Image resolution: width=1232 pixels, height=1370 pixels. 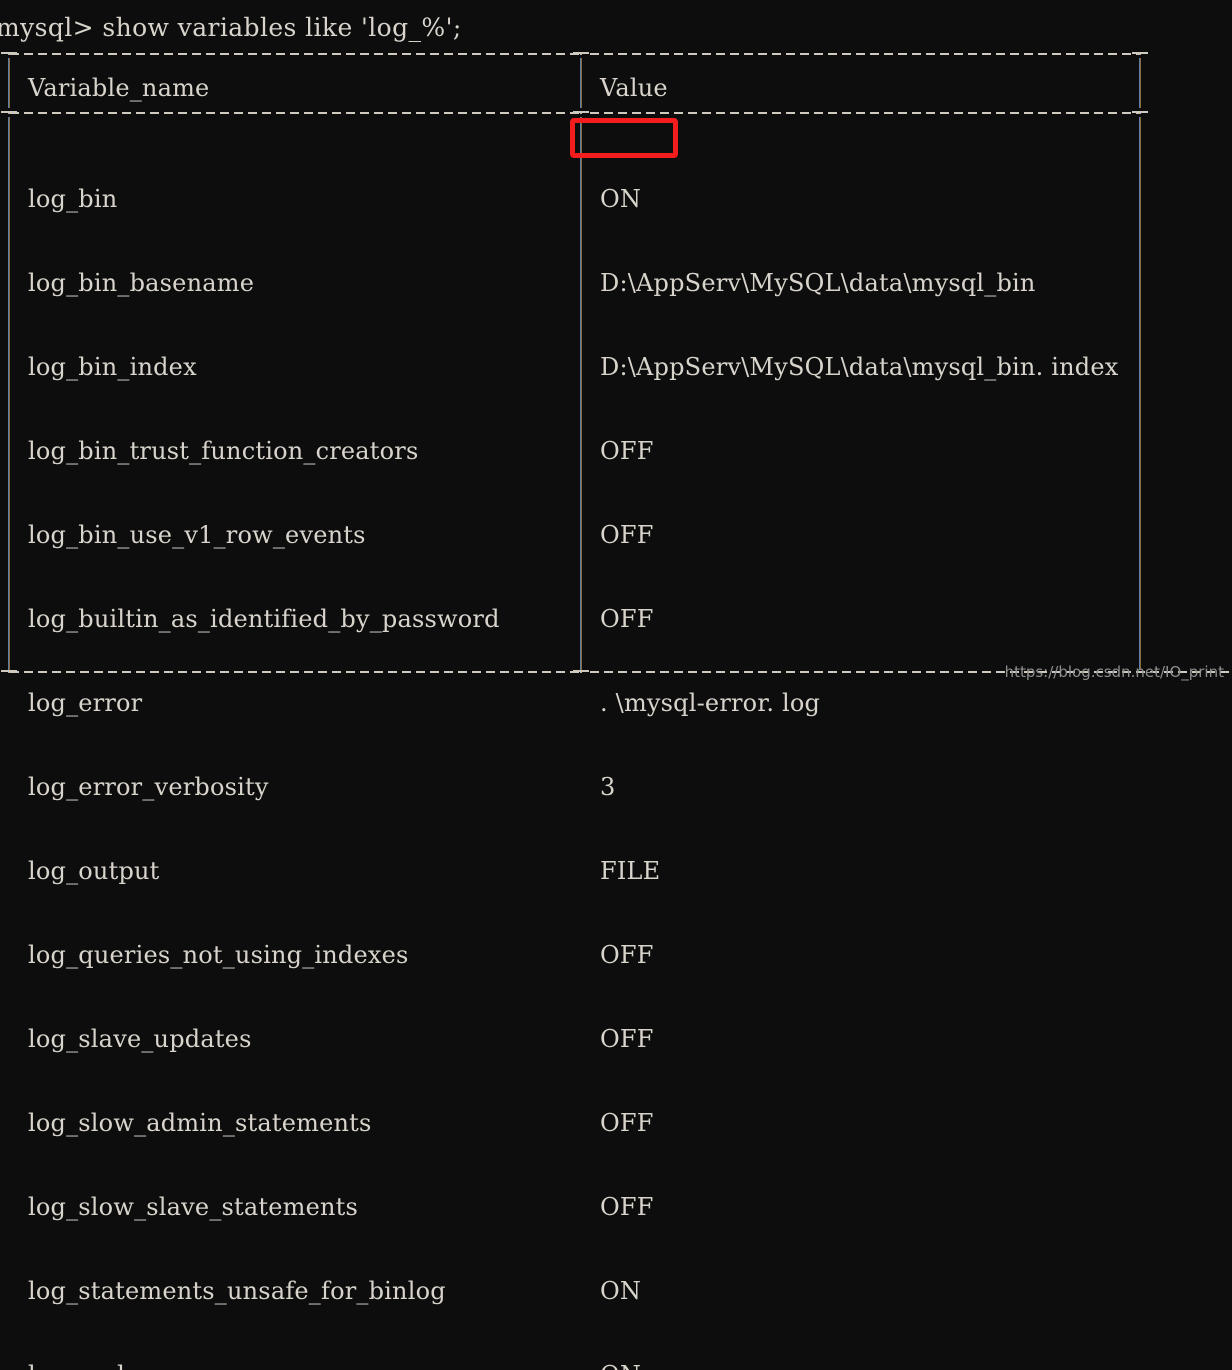 What do you see at coordinates (112, 367) in the screenshot?
I see `table-row: log_bin_index` at bounding box center [112, 367].